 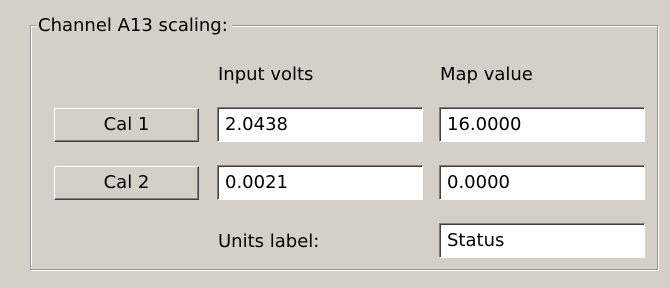 I want to click on cal-2-button: Cal 2, so click(x=126, y=183).